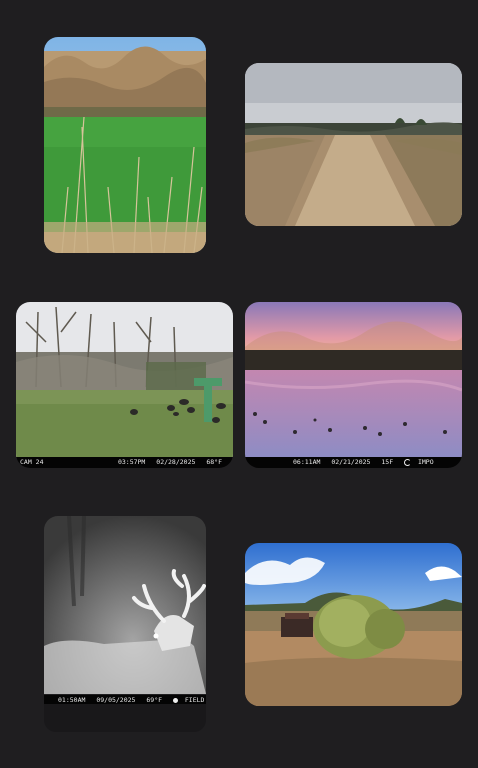  What do you see at coordinates (124, 385) in the screenshot?
I see `photo-turkeys-feeder: CAM 24 03:57PM 02/28/2025 68°F` at bounding box center [124, 385].